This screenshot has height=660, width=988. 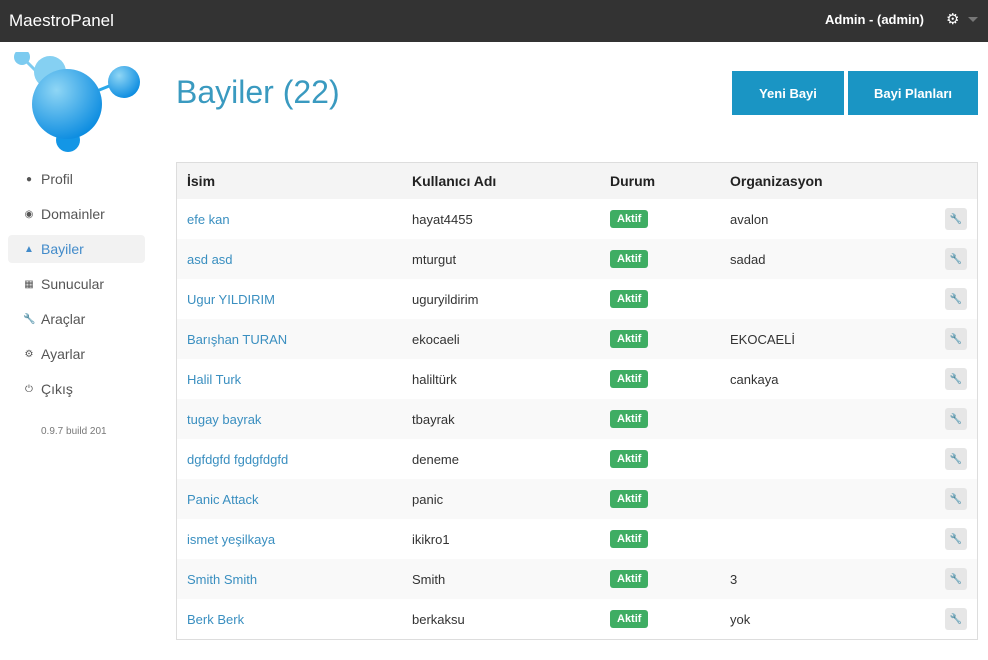 What do you see at coordinates (633, 181) in the screenshot?
I see `col-status: Durum` at bounding box center [633, 181].